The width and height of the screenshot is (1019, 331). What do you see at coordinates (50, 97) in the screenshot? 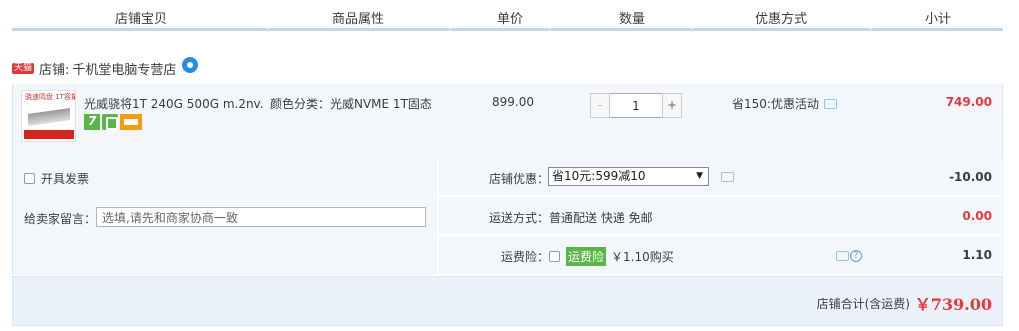
I see `thumbnail-text: 骁速鸣盘 1T容量` at bounding box center [50, 97].